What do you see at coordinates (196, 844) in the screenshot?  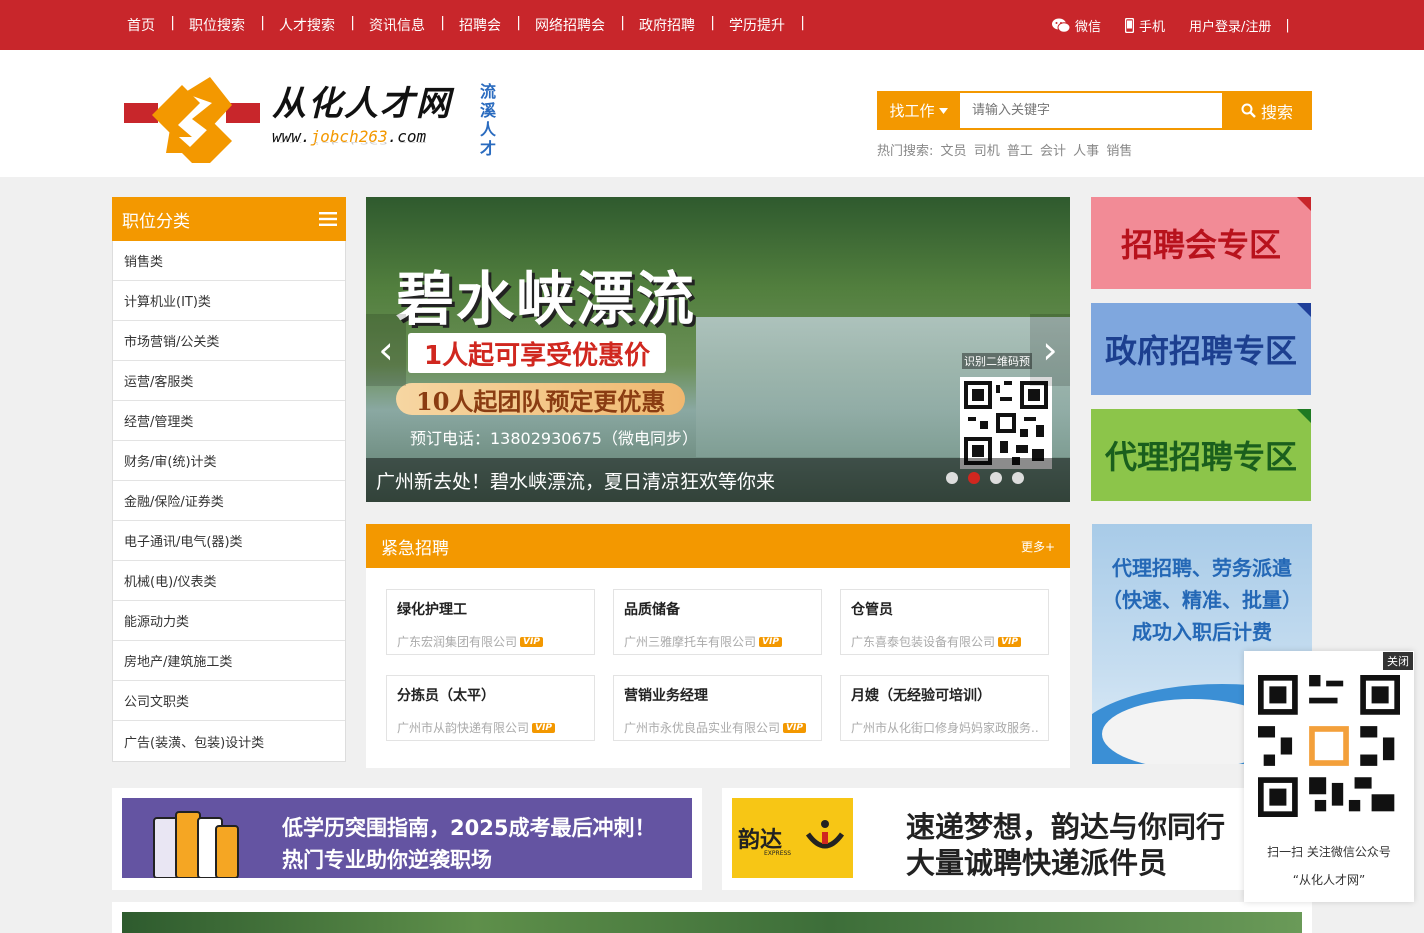 I see `books-icon` at bounding box center [196, 844].